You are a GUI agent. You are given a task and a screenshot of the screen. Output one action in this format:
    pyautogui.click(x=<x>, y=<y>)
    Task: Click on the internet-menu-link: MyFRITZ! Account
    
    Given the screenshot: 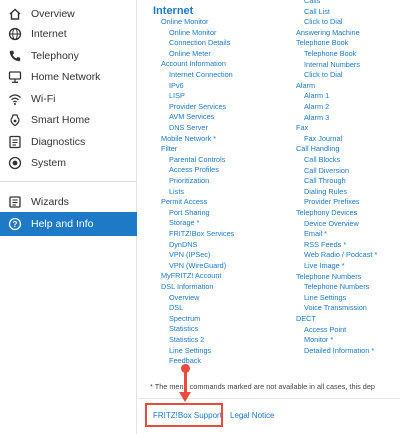 What is the action you would take?
    pyautogui.click(x=191, y=276)
    